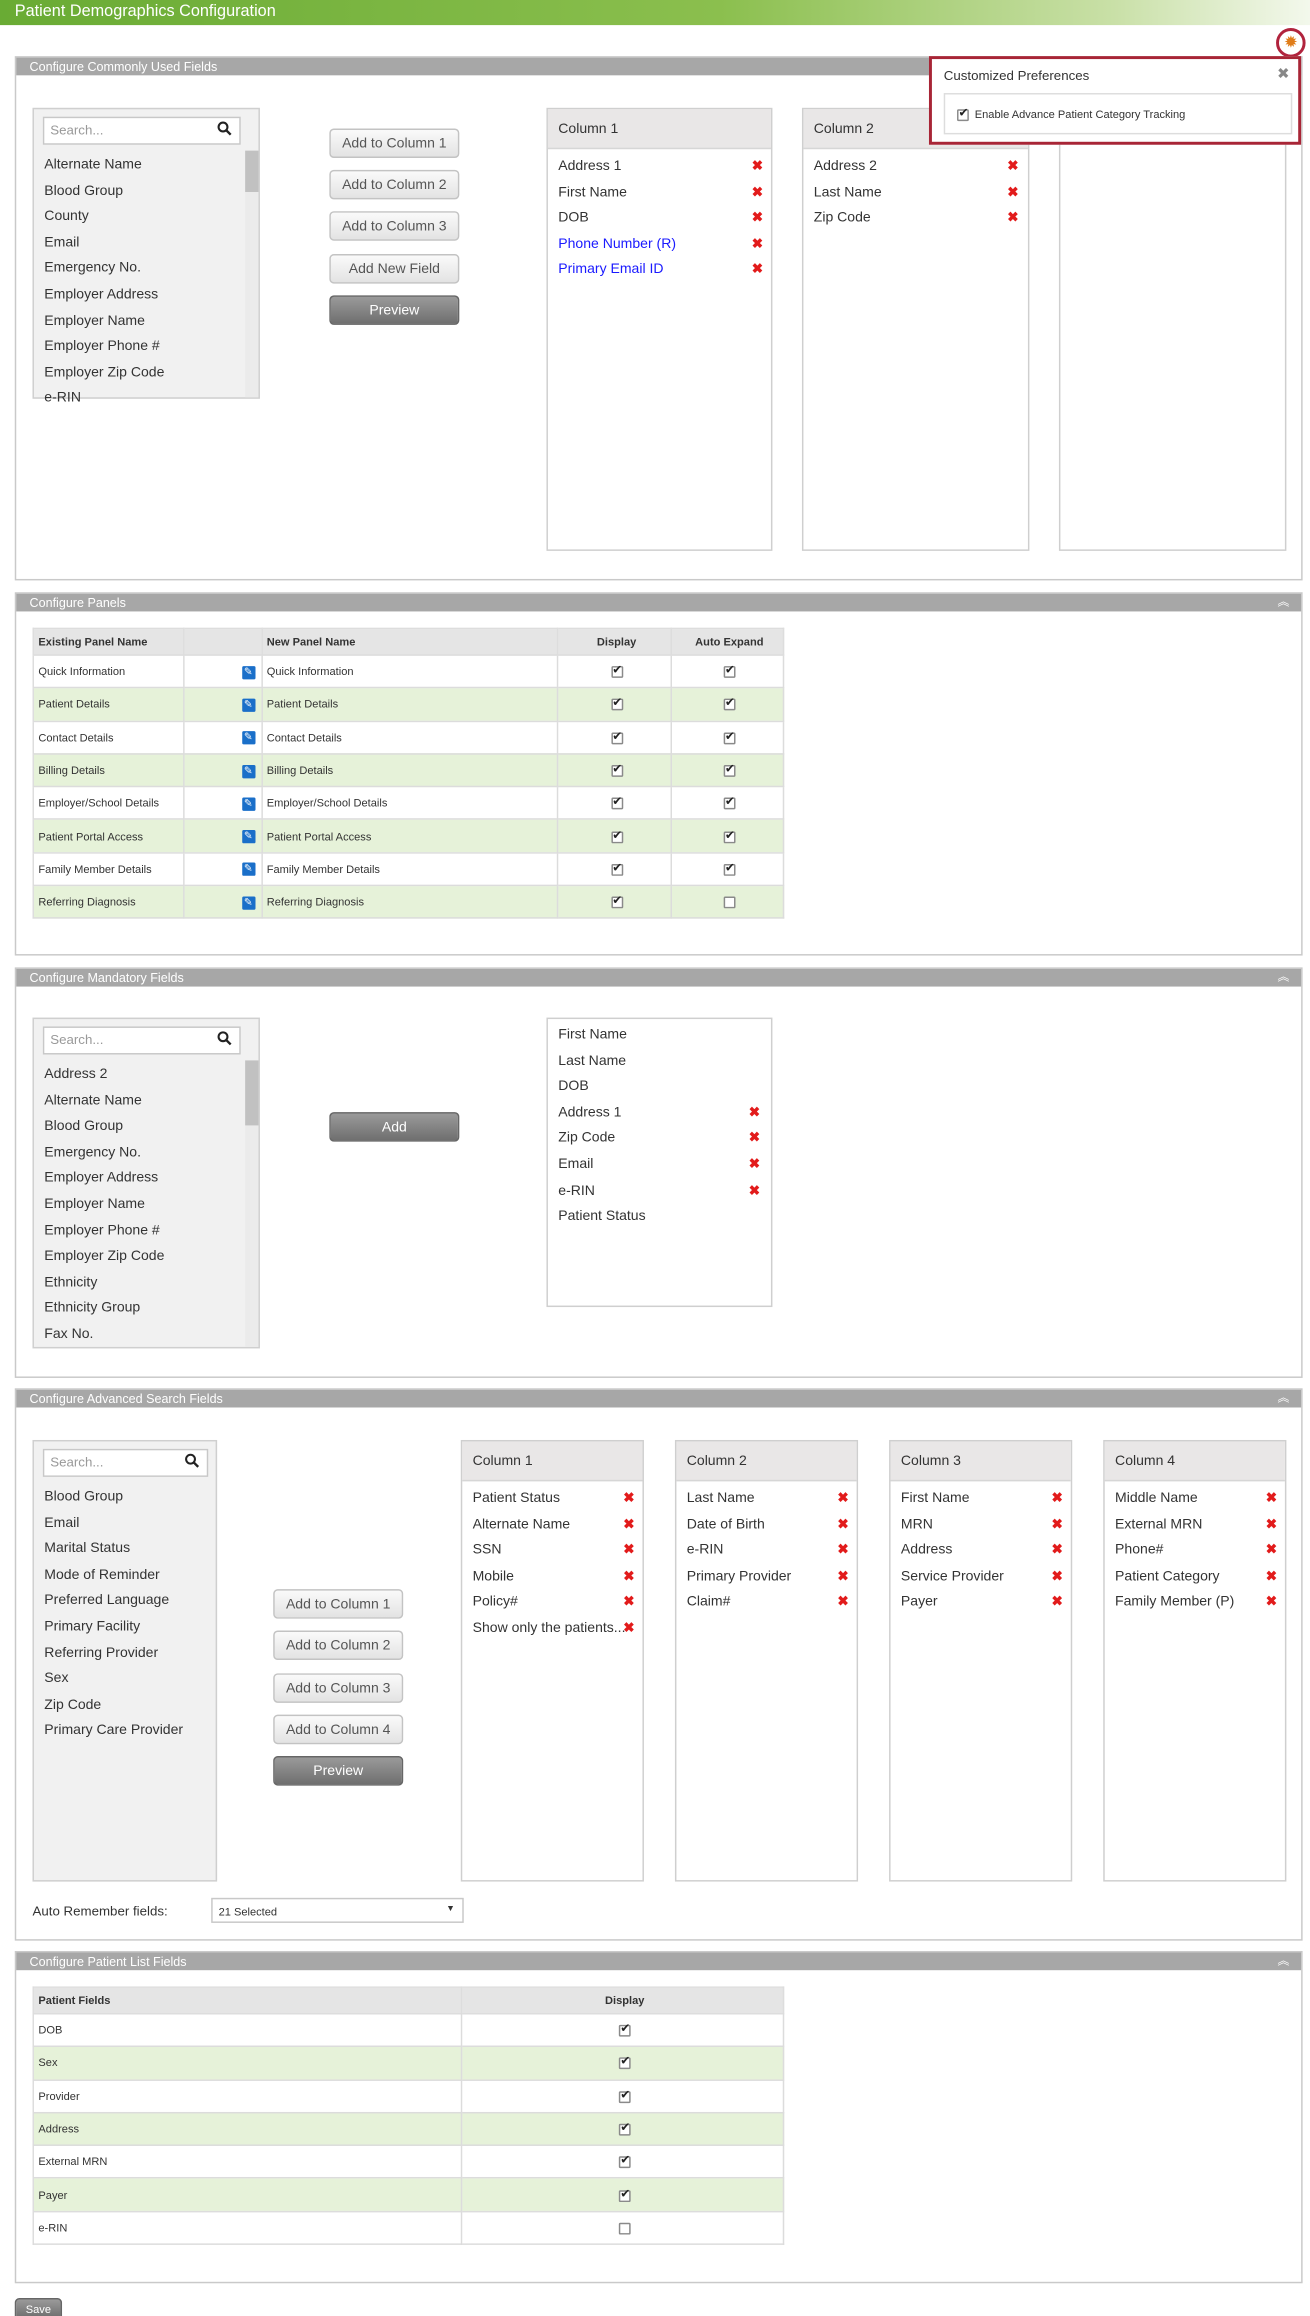 This screenshot has height=2316, width=1310. I want to click on column-item: SSN, so click(487, 1550).